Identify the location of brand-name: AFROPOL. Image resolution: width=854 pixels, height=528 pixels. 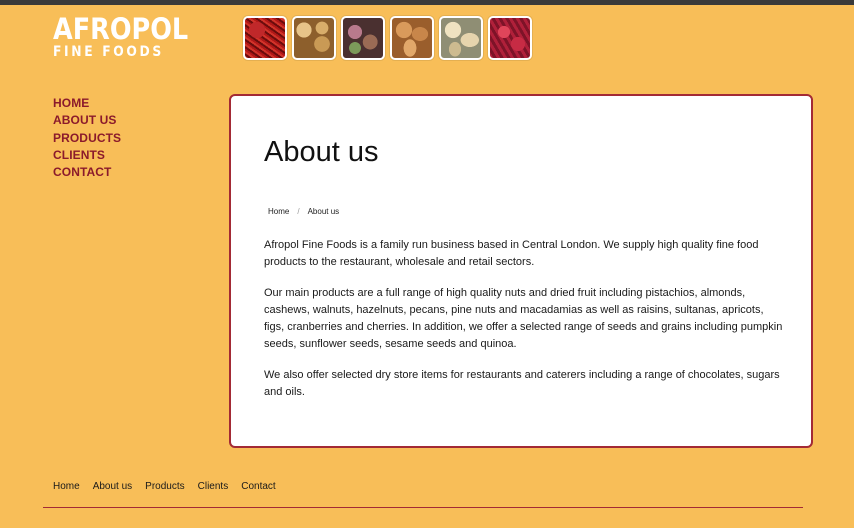
(121, 29).